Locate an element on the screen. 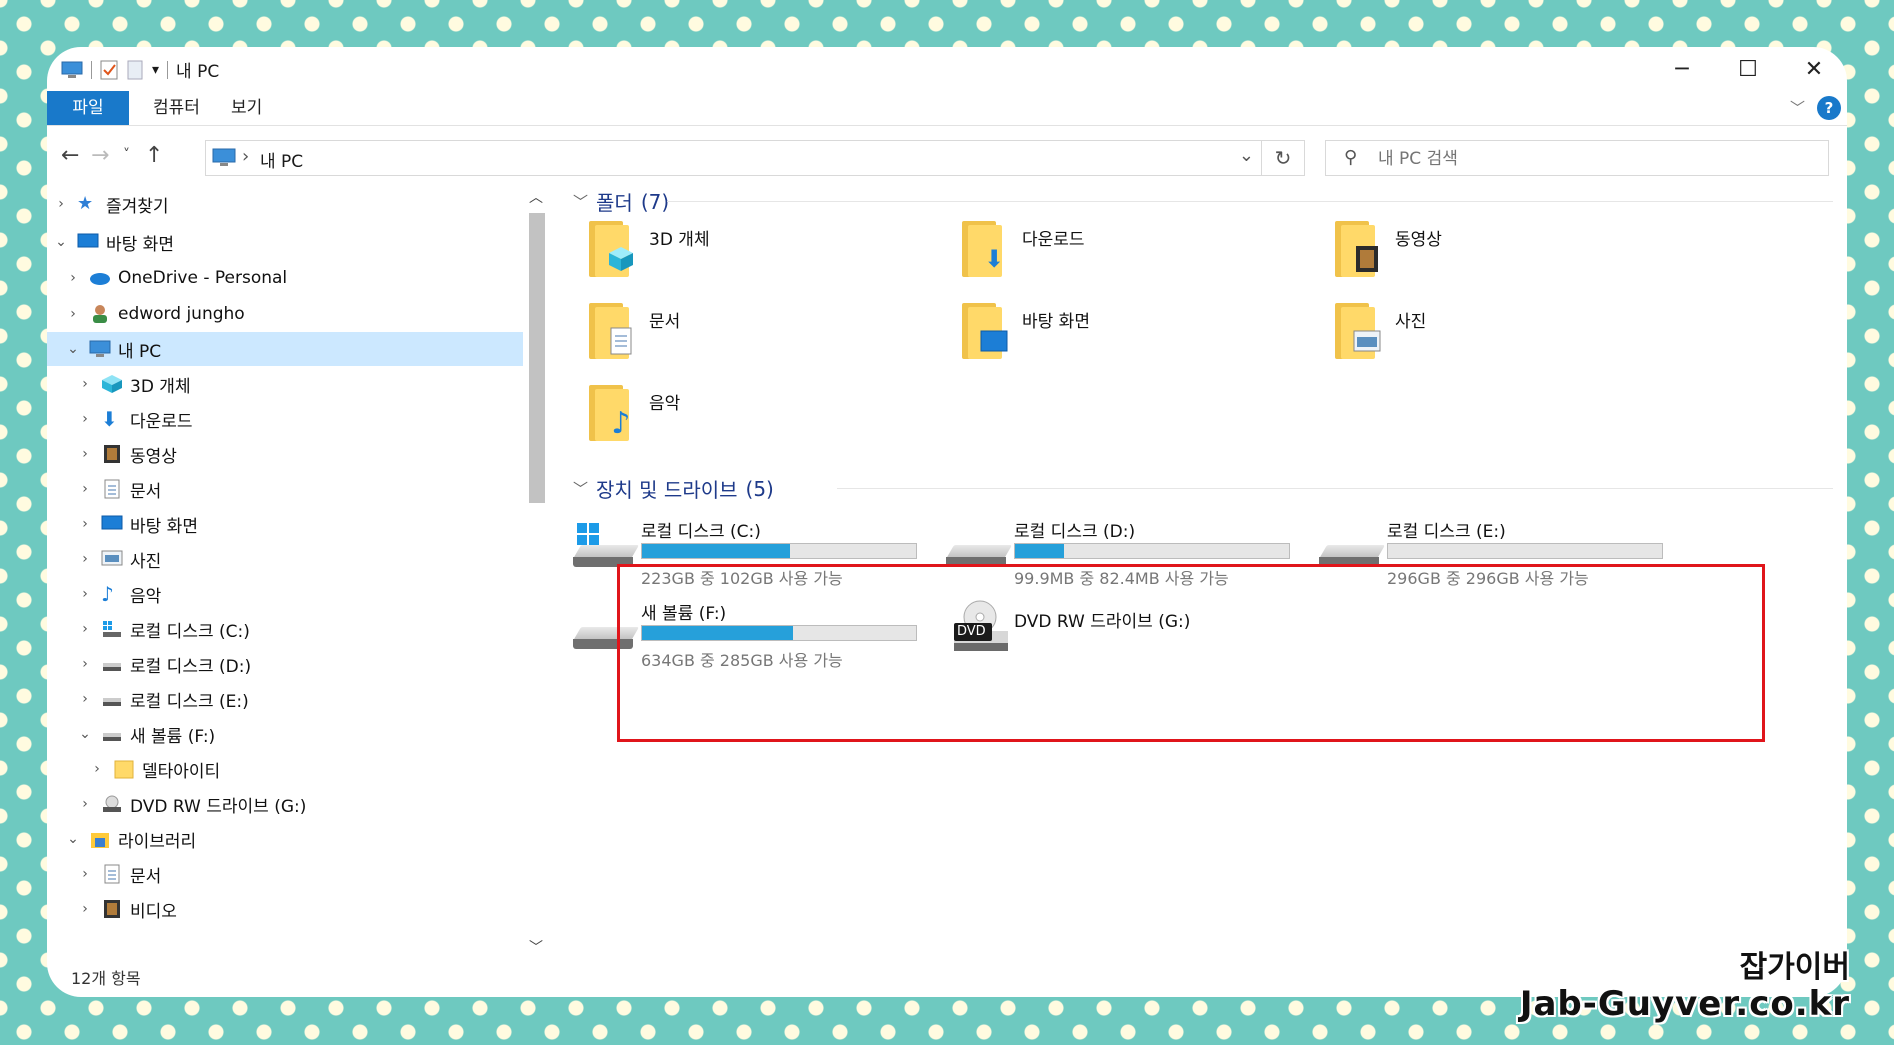 This screenshot has height=1045, width=1894. document-icon is located at coordinates (112, 874).